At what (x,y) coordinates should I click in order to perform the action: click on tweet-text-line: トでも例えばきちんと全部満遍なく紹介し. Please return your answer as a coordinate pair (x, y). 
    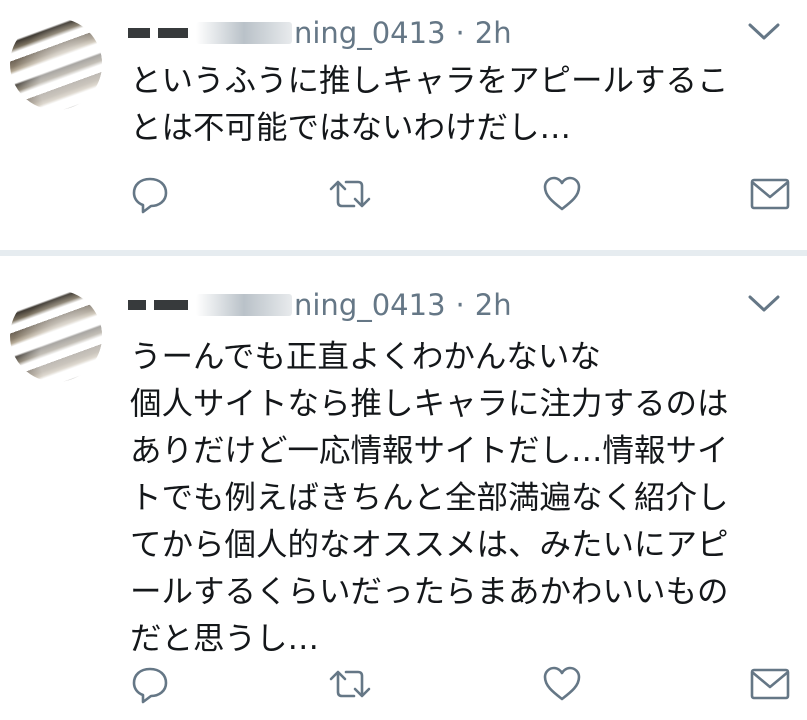
    Looking at the image, I should click on (429, 498).